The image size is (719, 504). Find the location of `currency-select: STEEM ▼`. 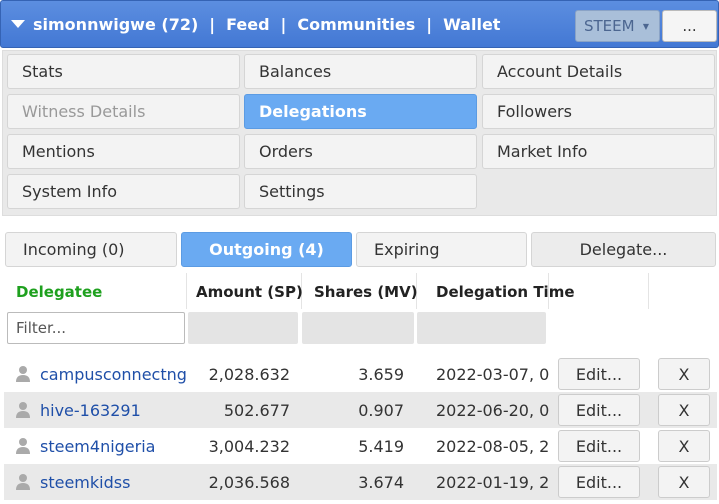

currency-select: STEEM ▼ is located at coordinates (617, 26).